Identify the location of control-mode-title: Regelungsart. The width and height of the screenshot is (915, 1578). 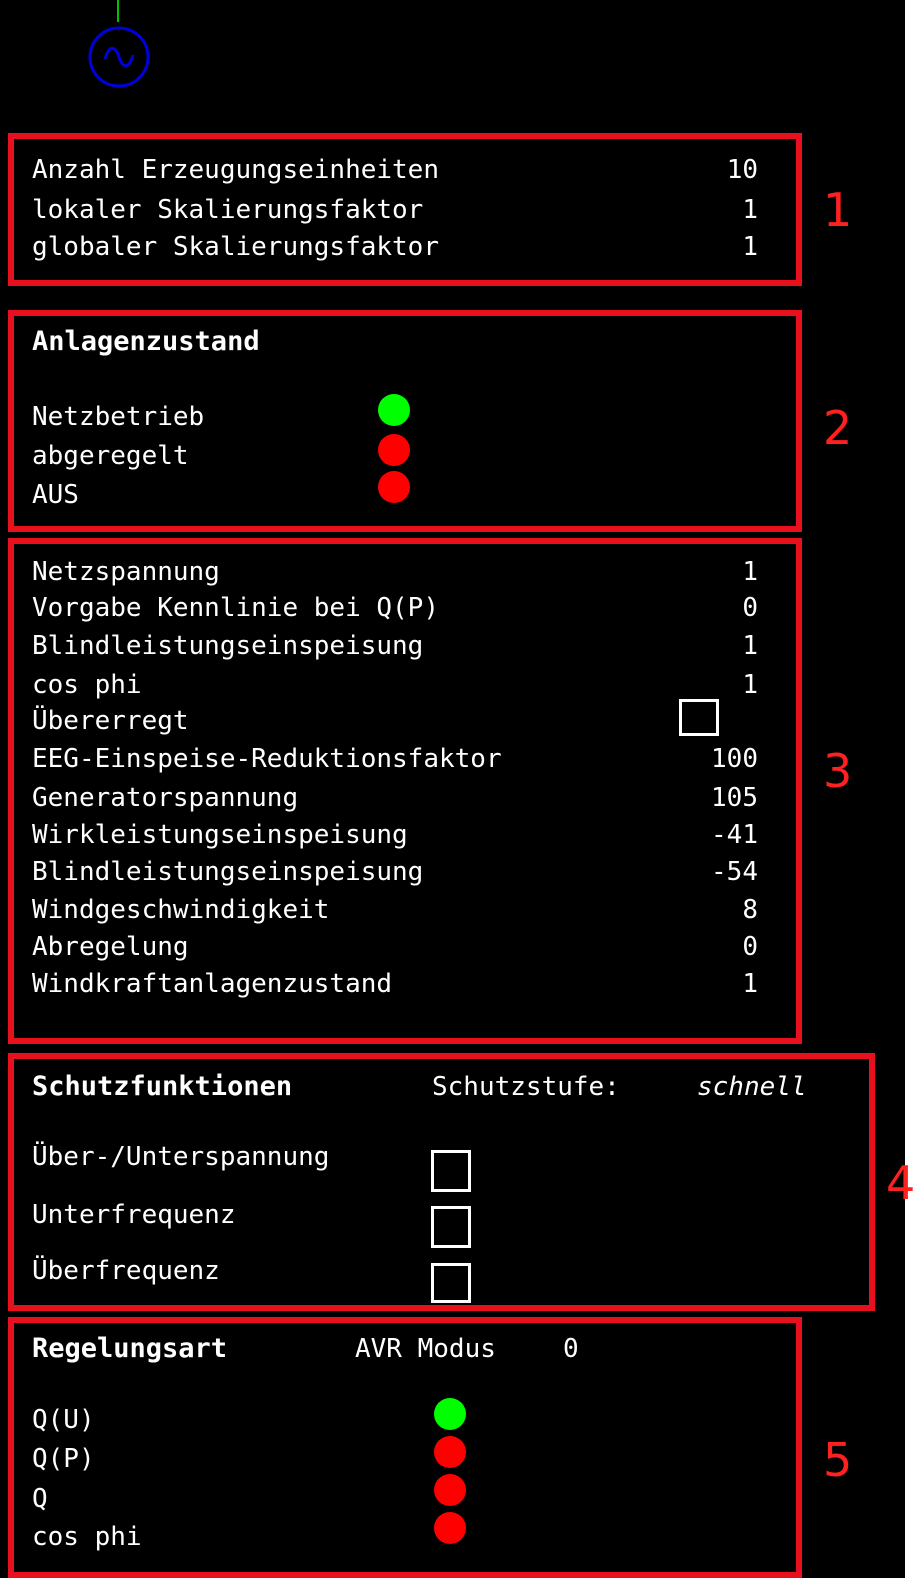
(130, 1348).